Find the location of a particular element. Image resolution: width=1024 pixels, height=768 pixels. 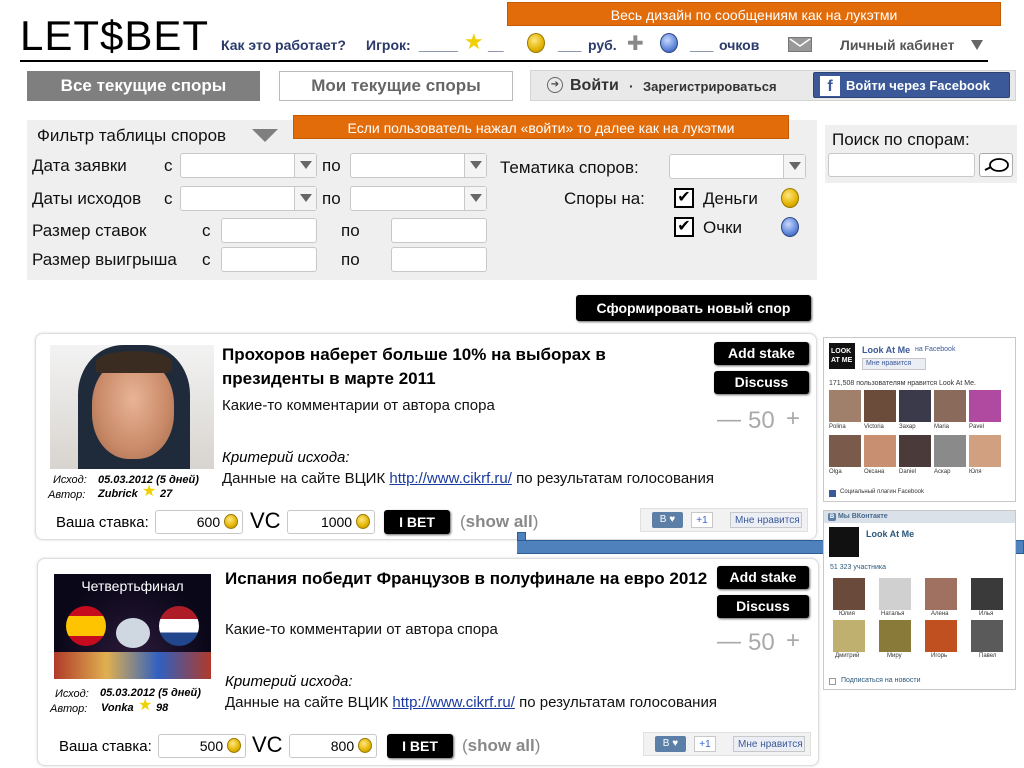

tab-my-disputes: Мои текущие споры is located at coordinates (396, 86).